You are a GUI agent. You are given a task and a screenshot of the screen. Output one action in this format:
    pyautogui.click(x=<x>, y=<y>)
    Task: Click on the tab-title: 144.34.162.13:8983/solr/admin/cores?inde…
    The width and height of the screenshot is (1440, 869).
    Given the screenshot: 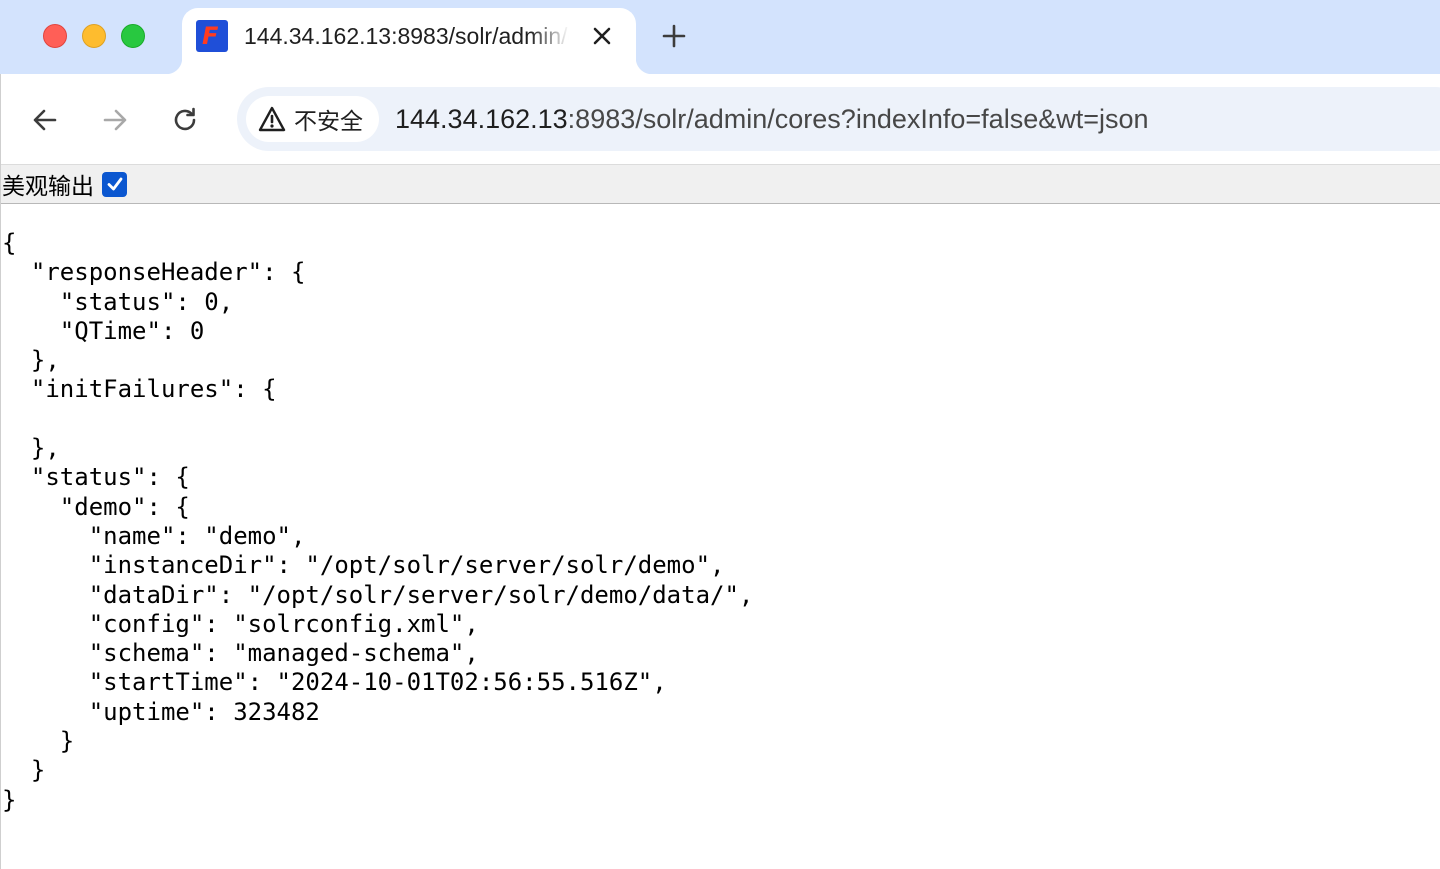 What is the action you would take?
    pyautogui.click(x=406, y=36)
    